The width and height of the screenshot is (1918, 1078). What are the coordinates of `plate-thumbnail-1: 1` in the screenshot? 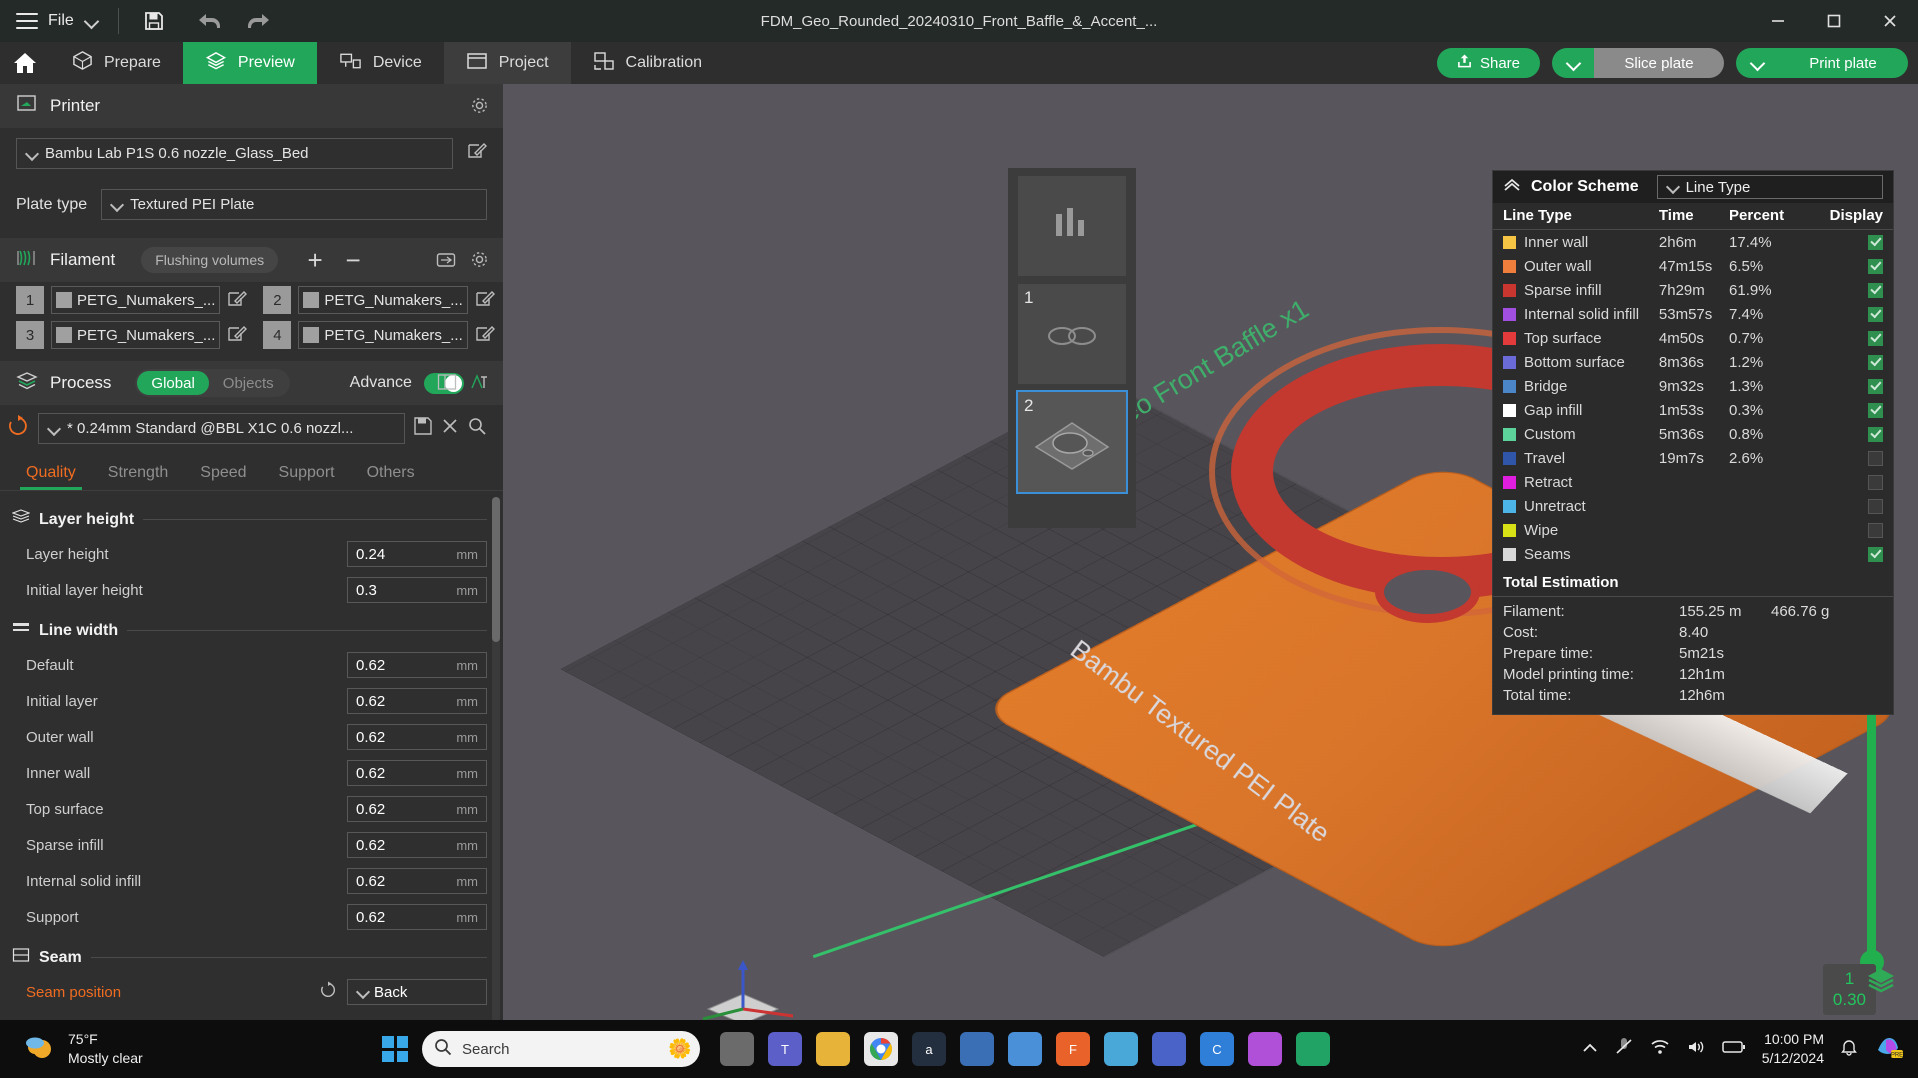 It's located at (1072, 334).